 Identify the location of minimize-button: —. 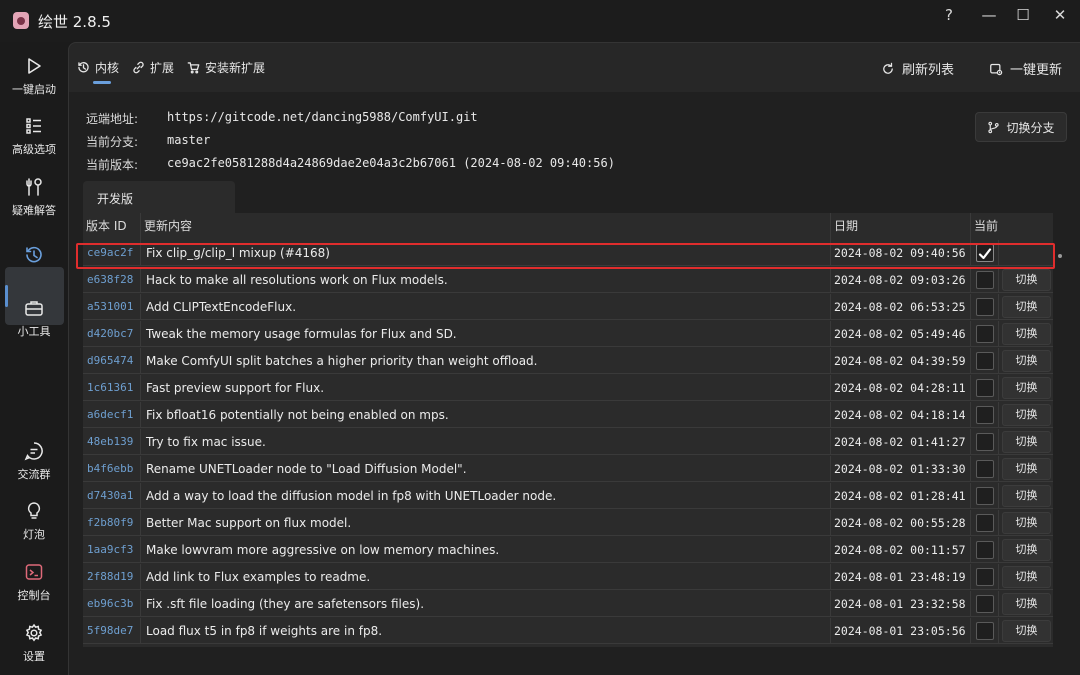
(989, 15).